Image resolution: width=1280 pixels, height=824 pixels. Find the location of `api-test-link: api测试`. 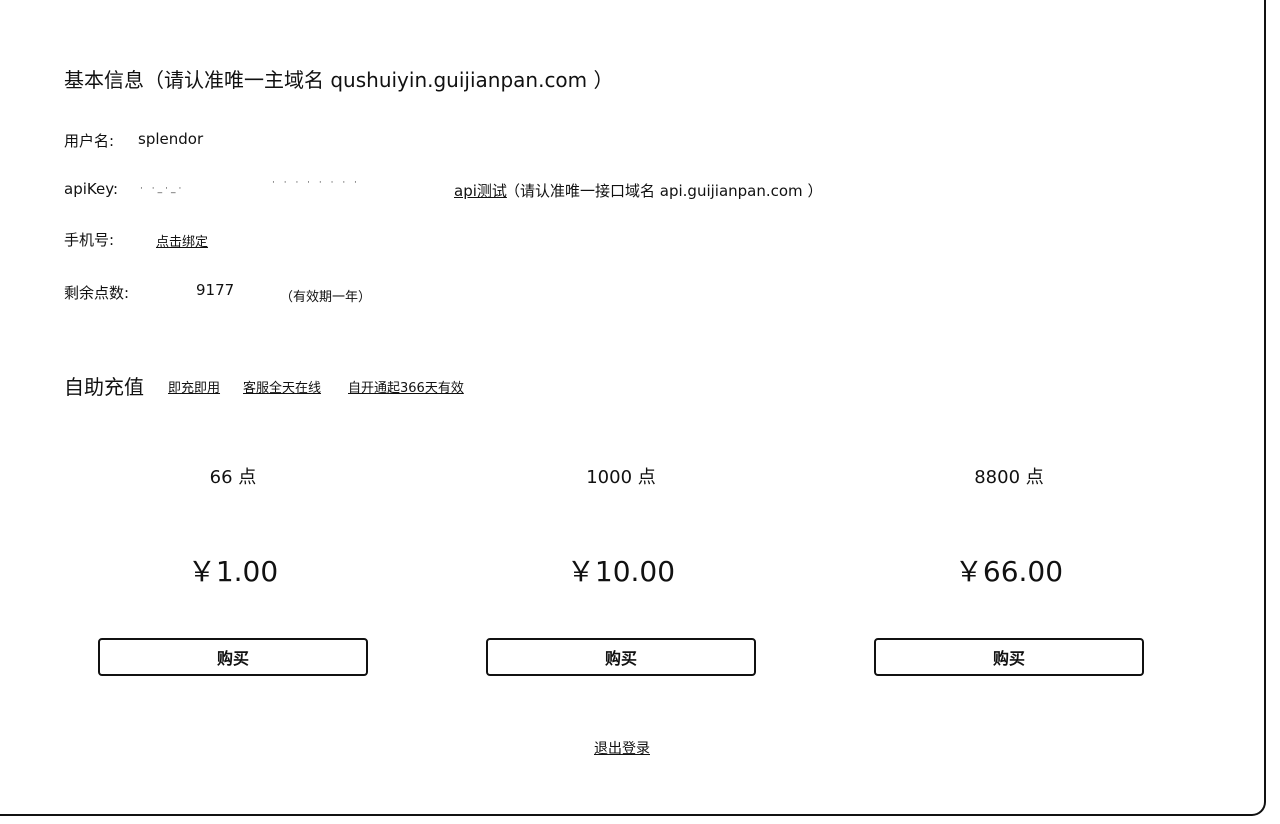

api-test-link: api测试 is located at coordinates (480, 190).